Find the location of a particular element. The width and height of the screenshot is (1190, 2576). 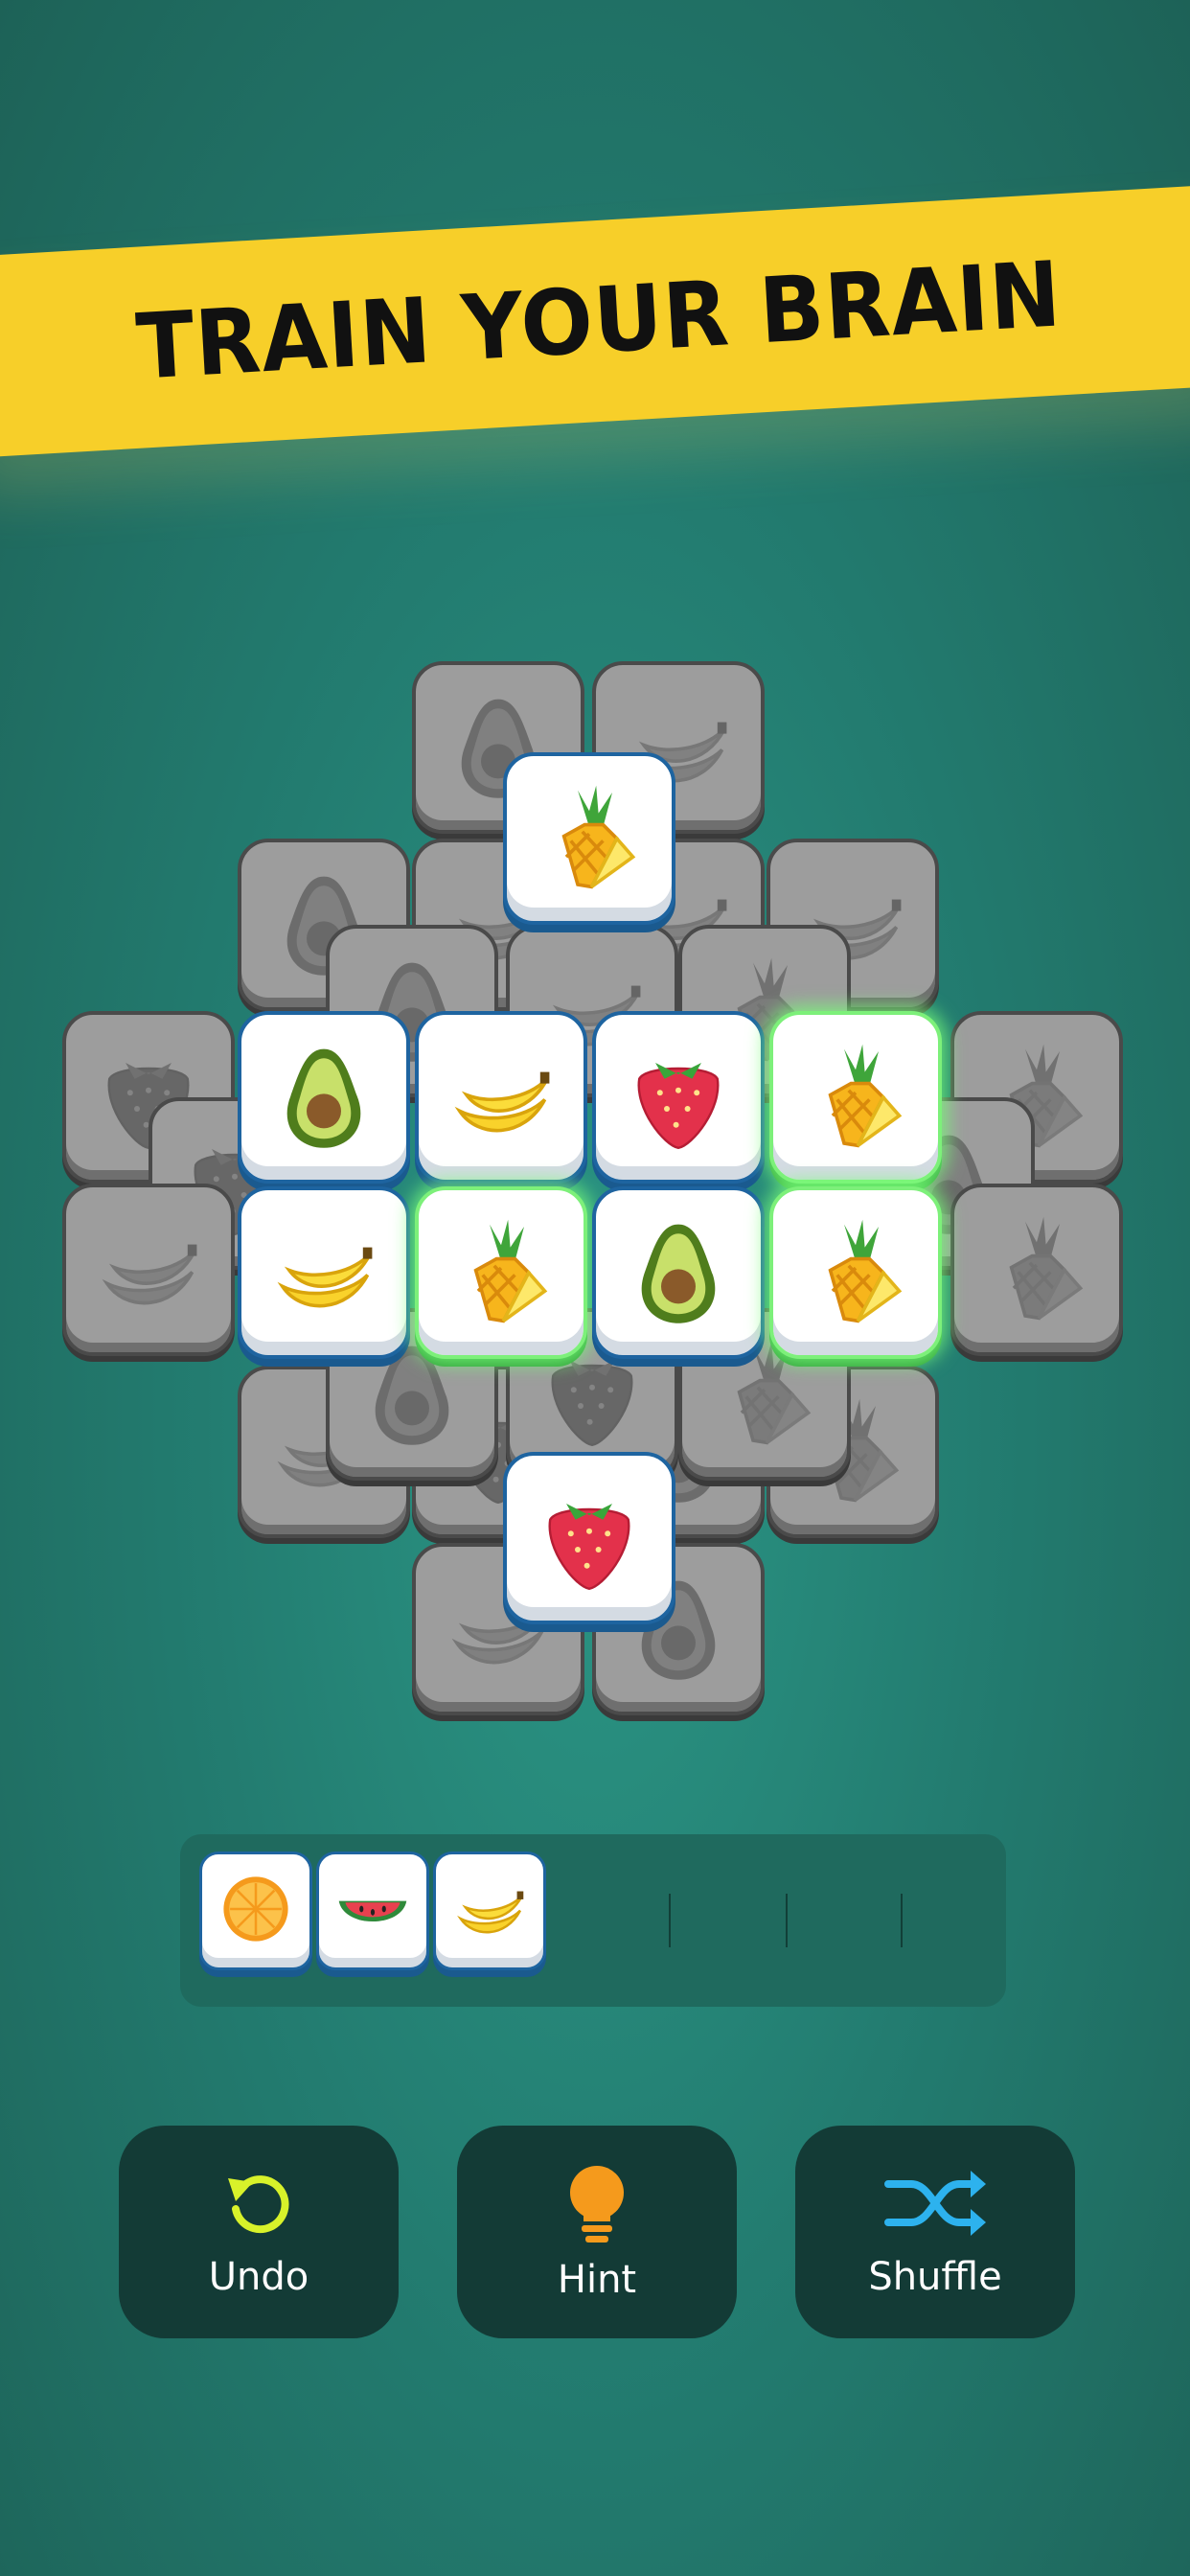

undo-button: Undo is located at coordinates (259, 2232).